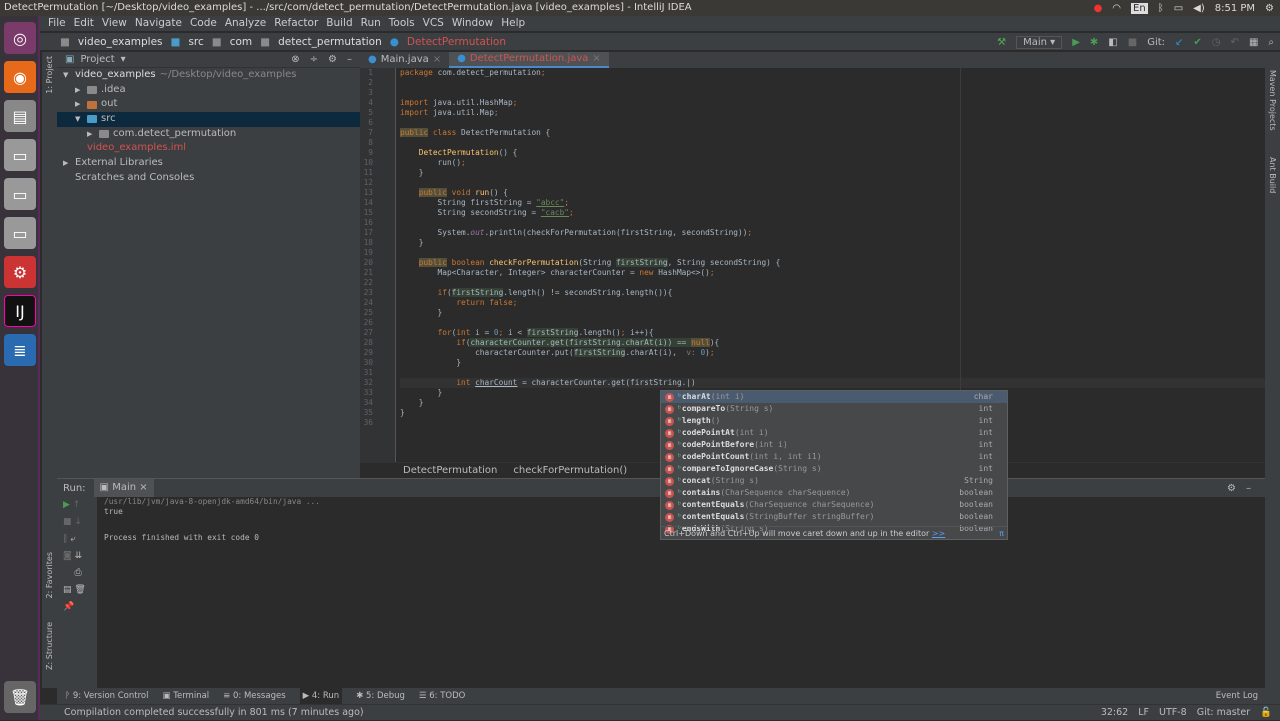 This screenshot has height=721, width=1280. I want to click on files-icon: ▤, so click(20, 116).